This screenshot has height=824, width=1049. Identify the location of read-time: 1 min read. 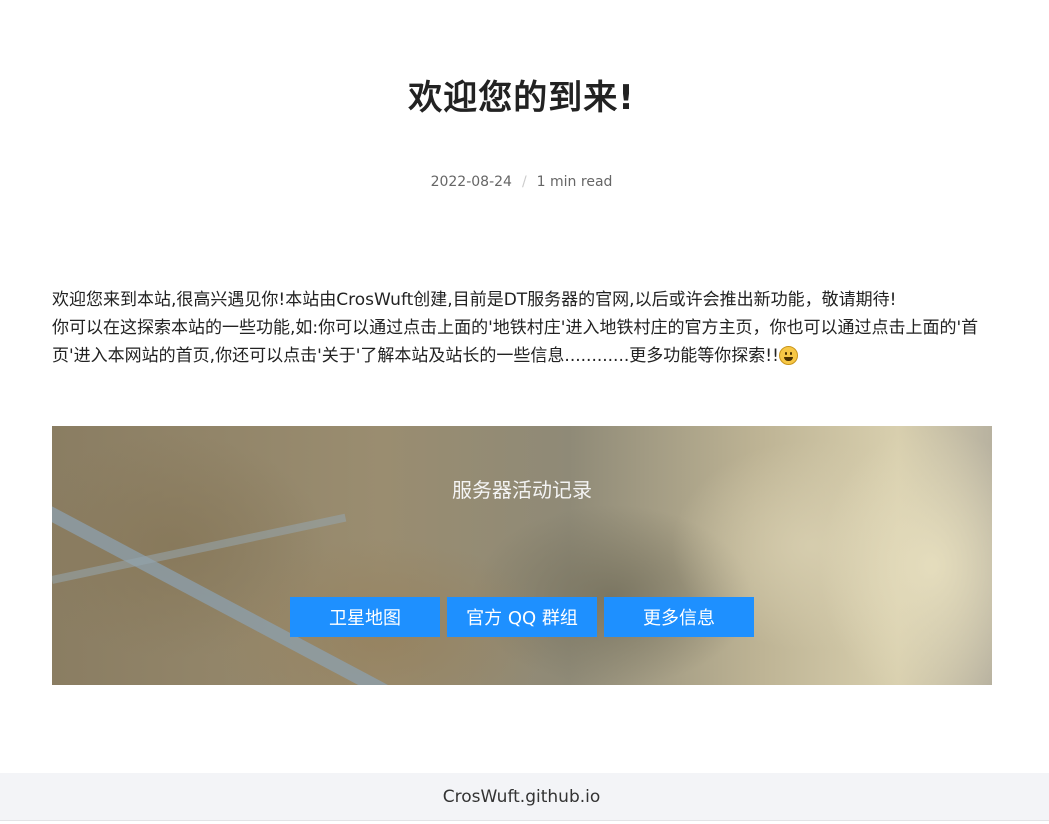
(574, 182).